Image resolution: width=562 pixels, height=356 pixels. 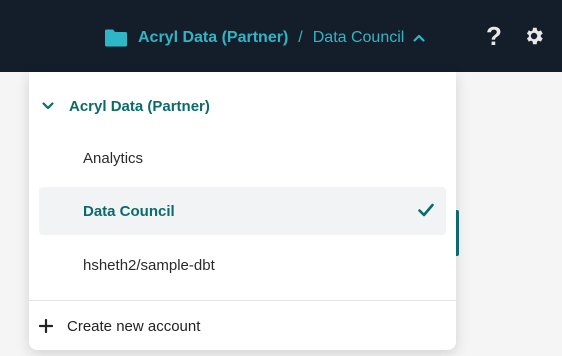 I want to click on account-group-label: Acryl Data (Partner), so click(x=139, y=106).